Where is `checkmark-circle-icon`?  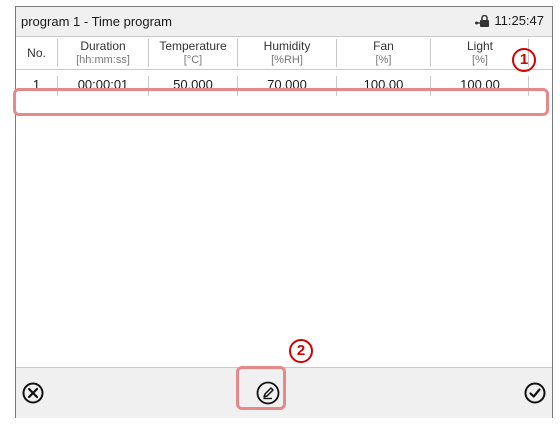 checkmark-circle-icon is located at coordinates (535, 393).